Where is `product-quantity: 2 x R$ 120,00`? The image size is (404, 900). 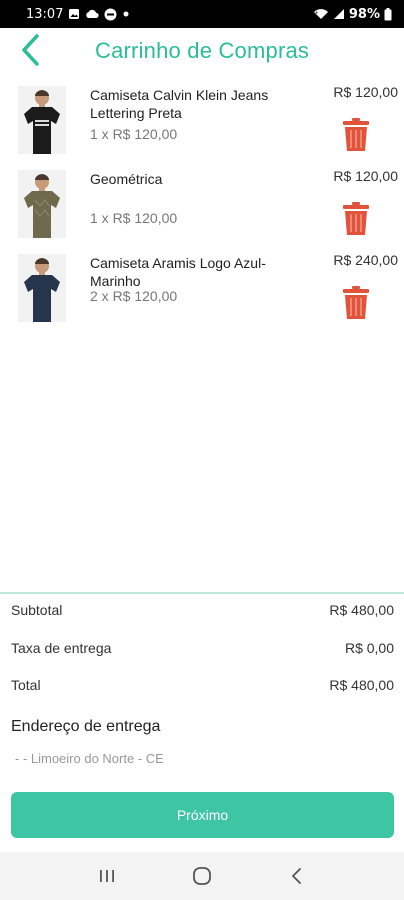
product-quantity: 2 x R$ 120,00 is located at coordinates (134, 296).